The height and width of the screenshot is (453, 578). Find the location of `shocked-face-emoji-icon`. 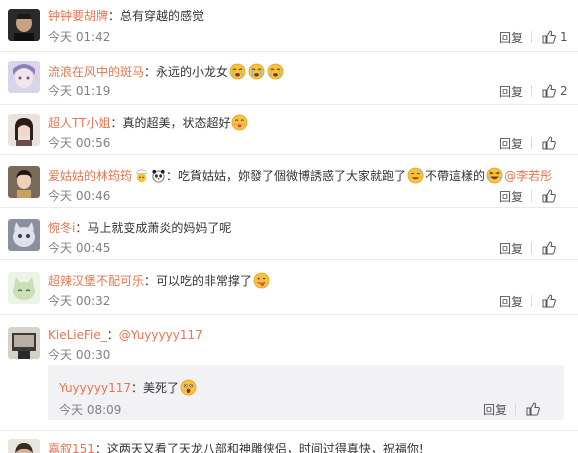

shocked-face-emoji-icon is located at coordinates (188, 387).